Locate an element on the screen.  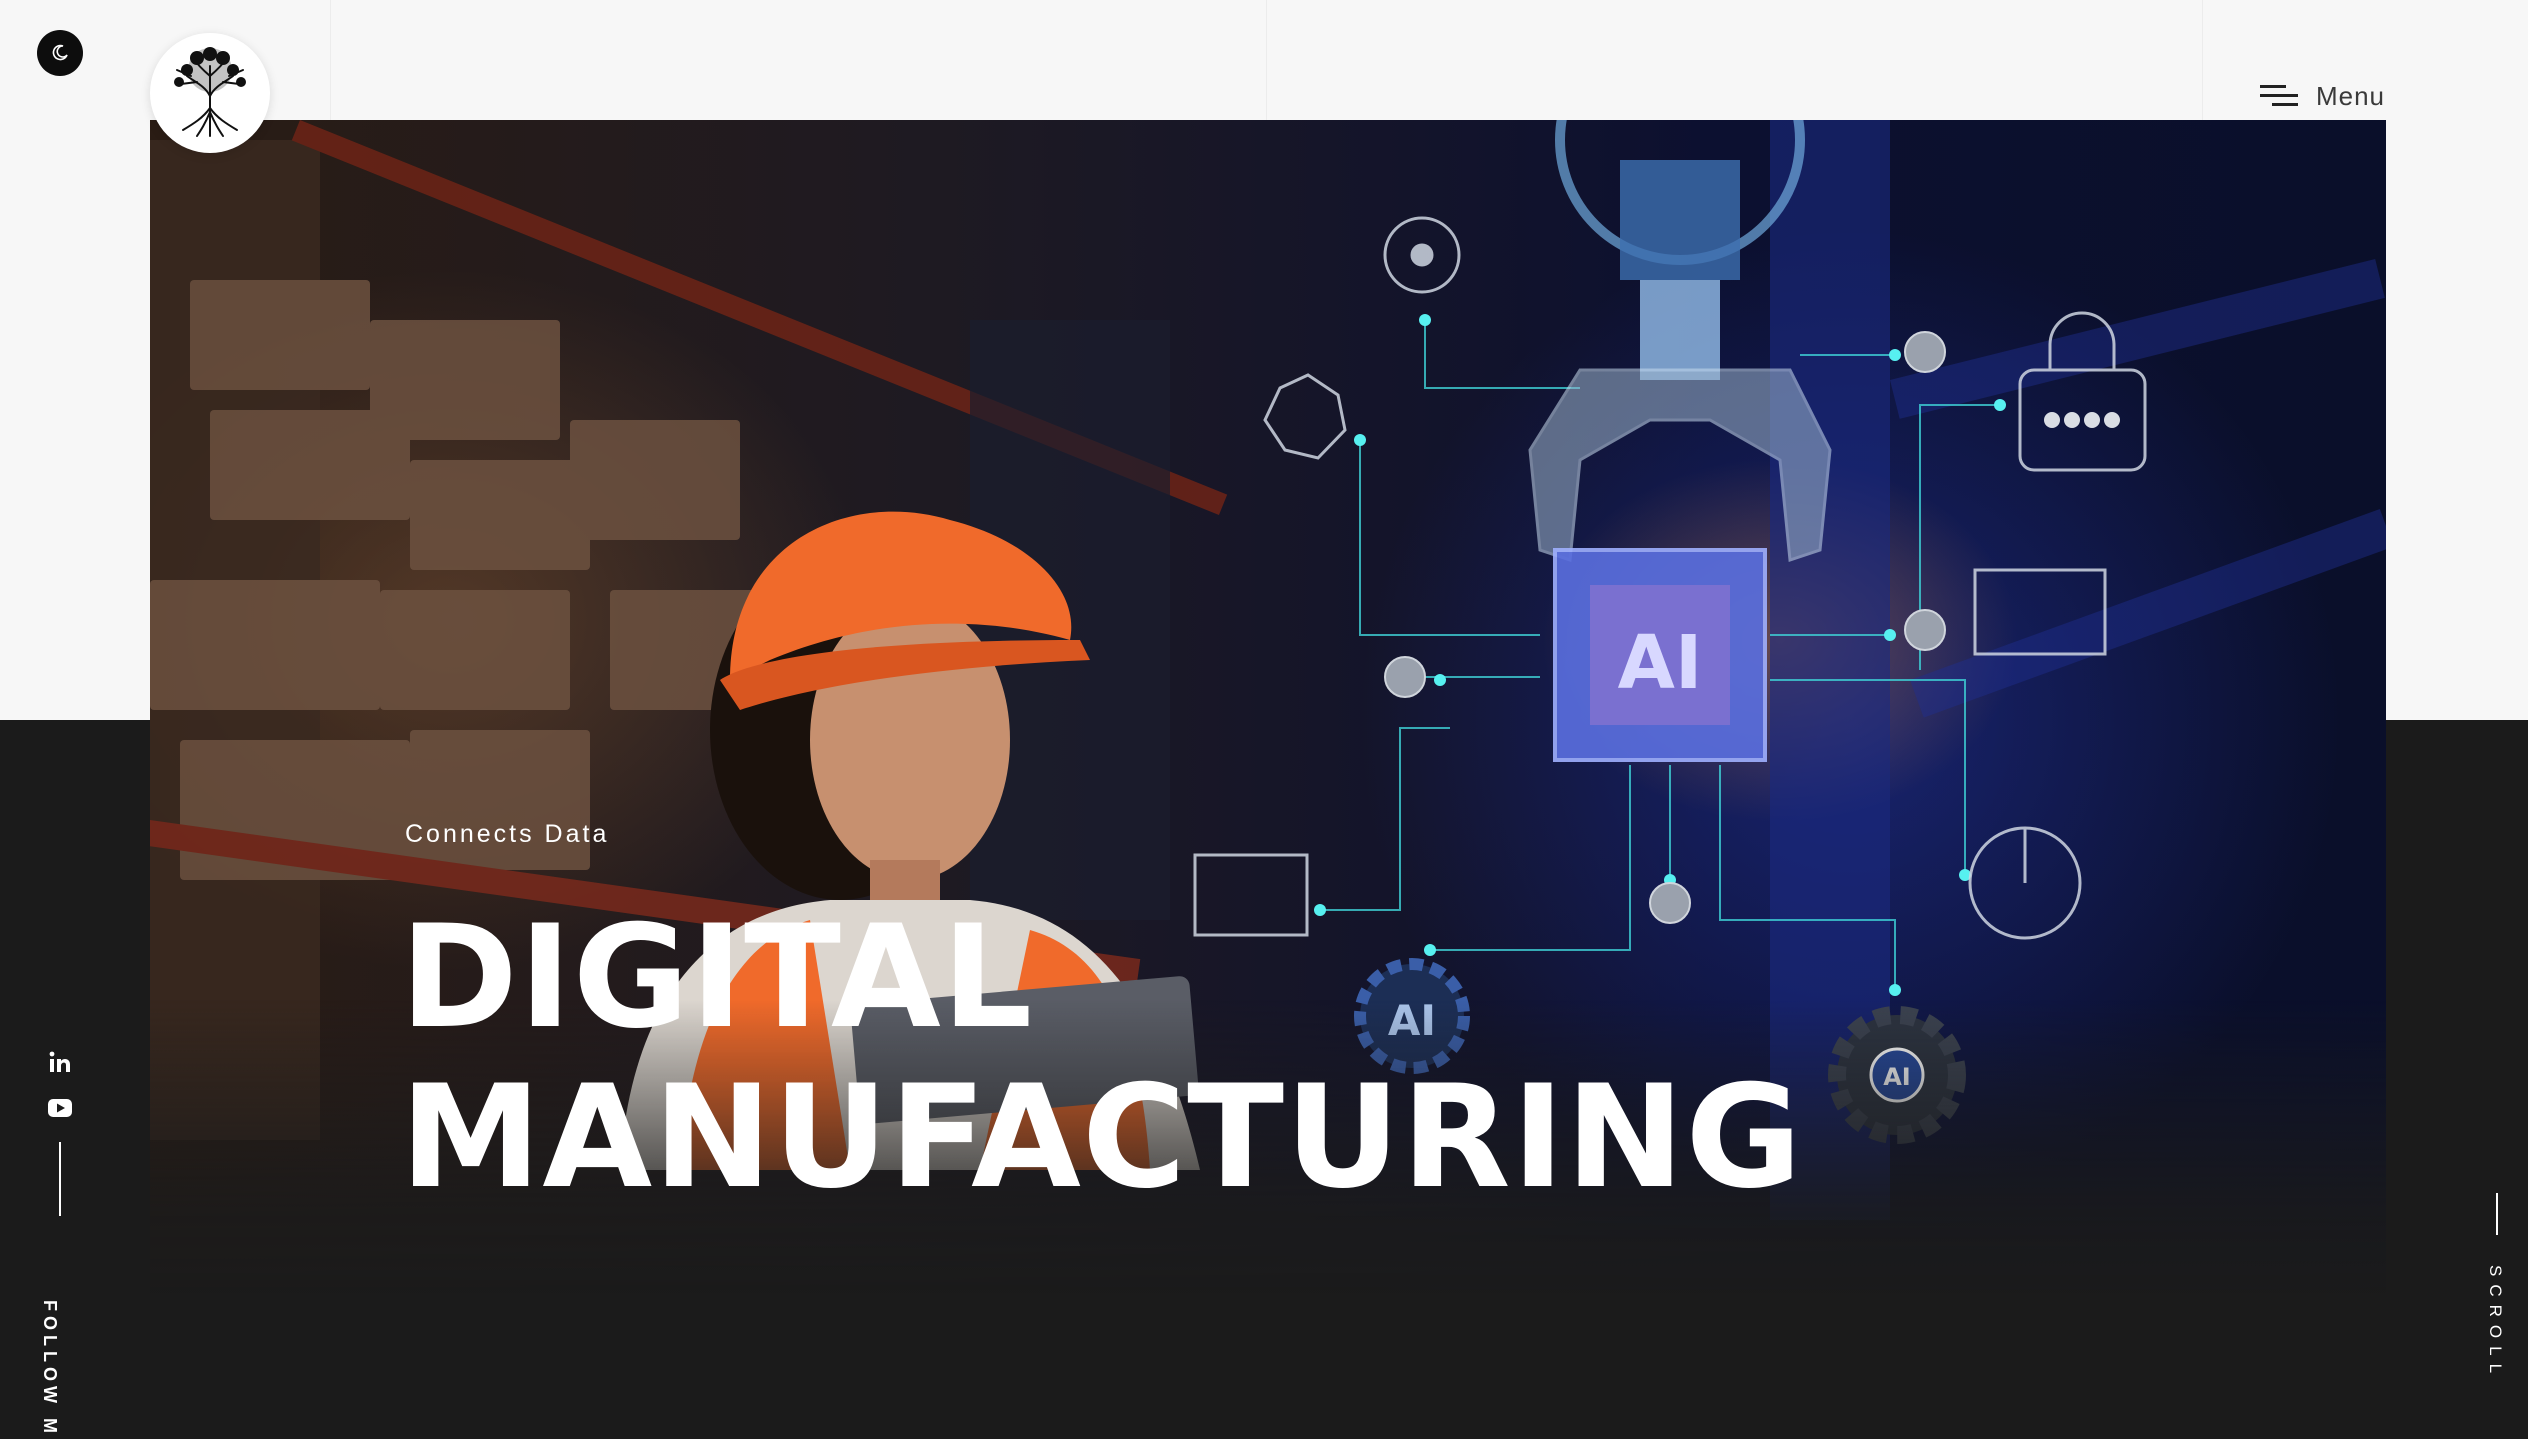
network-sphere-icon is located at coordinates (1305, 416).